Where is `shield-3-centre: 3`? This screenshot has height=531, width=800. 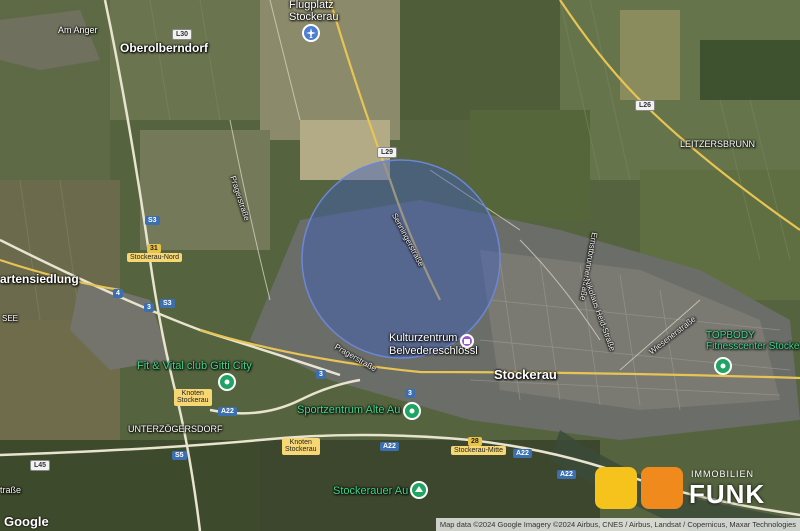
shield-3-centre: 3 is located at coordinates (321, 374).